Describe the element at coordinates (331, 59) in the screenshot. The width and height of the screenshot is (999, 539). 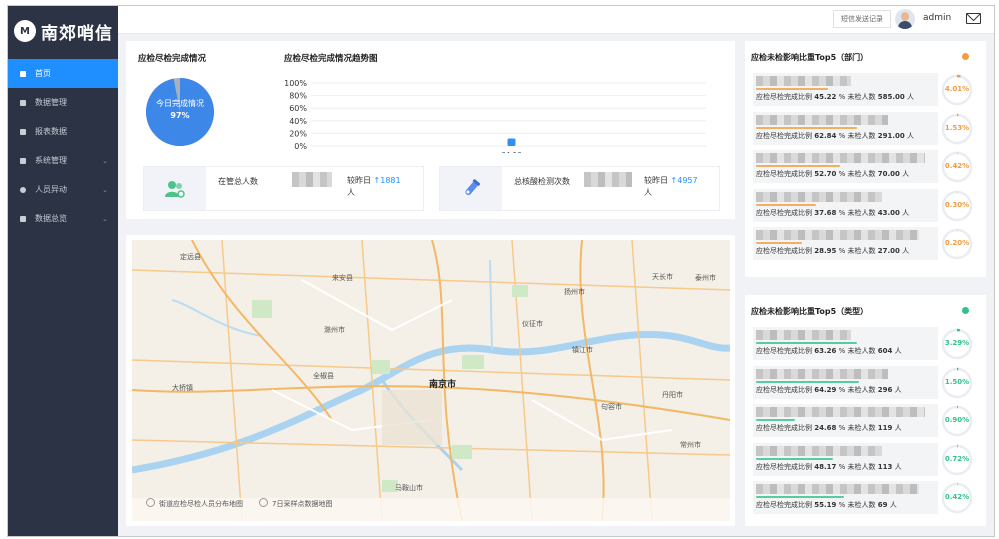
I see `trend-title: 应检尽检完成情况趋势图` at that location.